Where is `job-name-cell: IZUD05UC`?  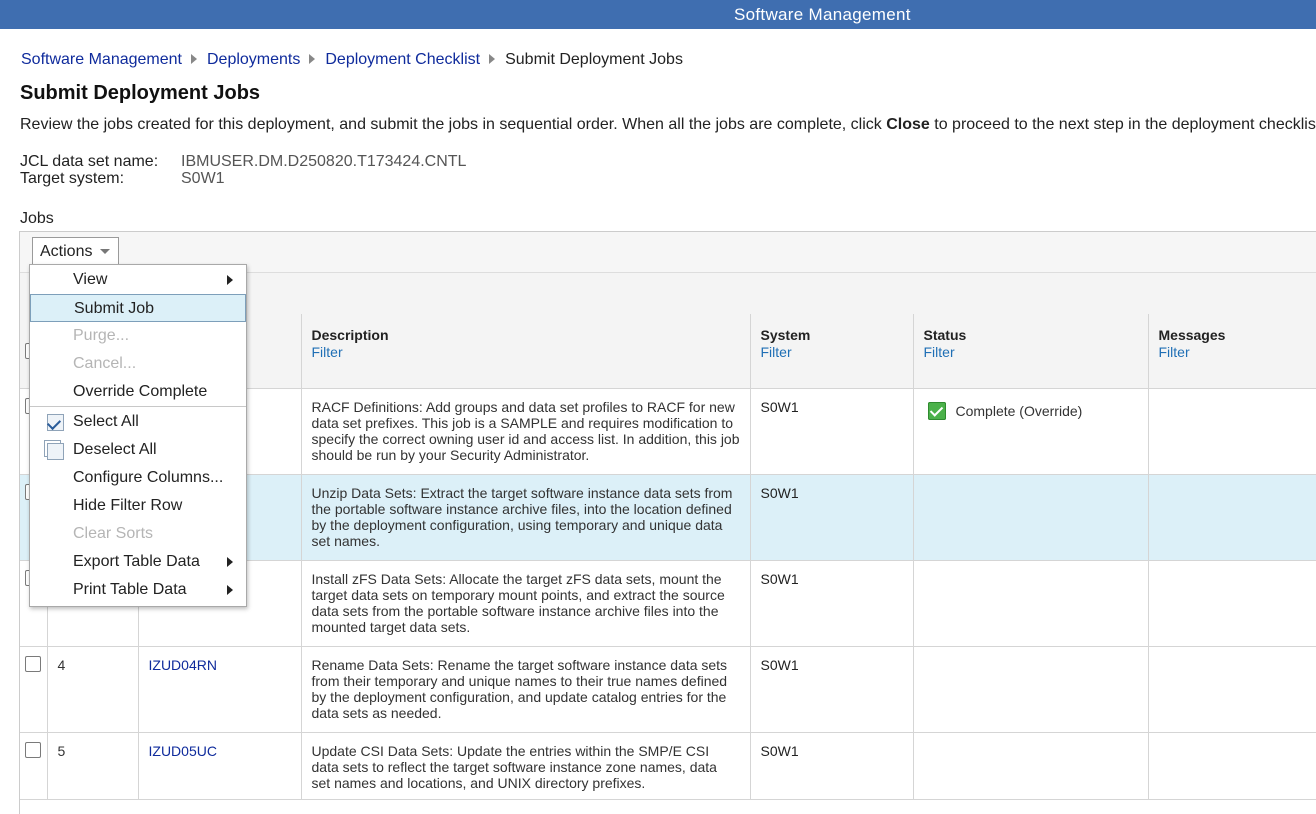 job-name-cell: IZUD05UC is located at coordinates (219, 766).